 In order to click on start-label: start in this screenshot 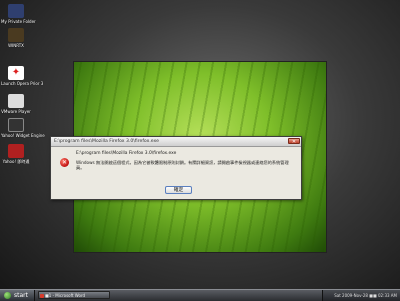, I will do `click(21, 295)`.